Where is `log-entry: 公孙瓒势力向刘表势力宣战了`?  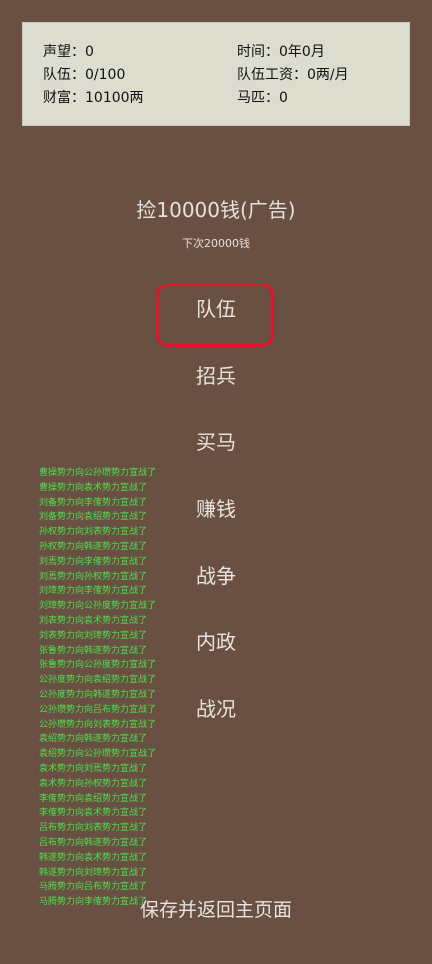
log-entry: 公孙瓒势力向刘表势力宣战了 is located at coordinates (98, 724).